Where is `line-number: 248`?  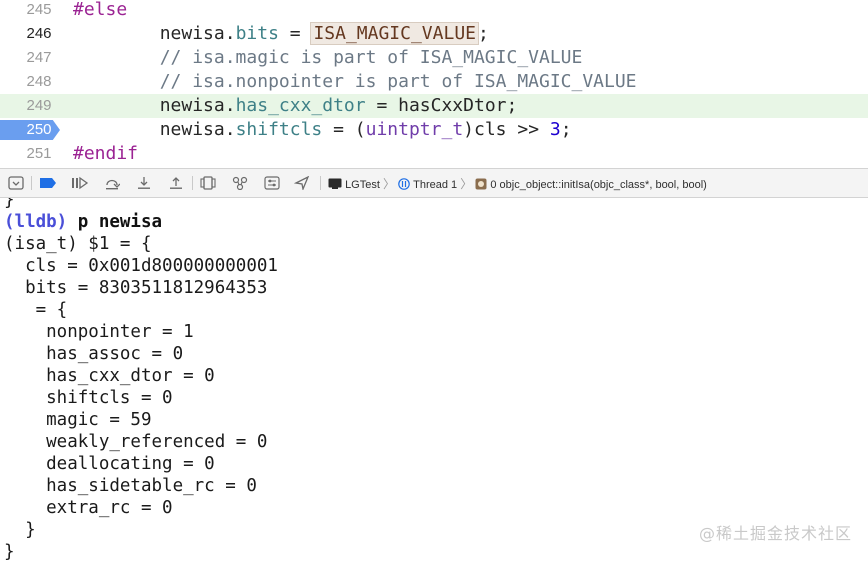
line-number: 248 is located at coordinates (39, 82).